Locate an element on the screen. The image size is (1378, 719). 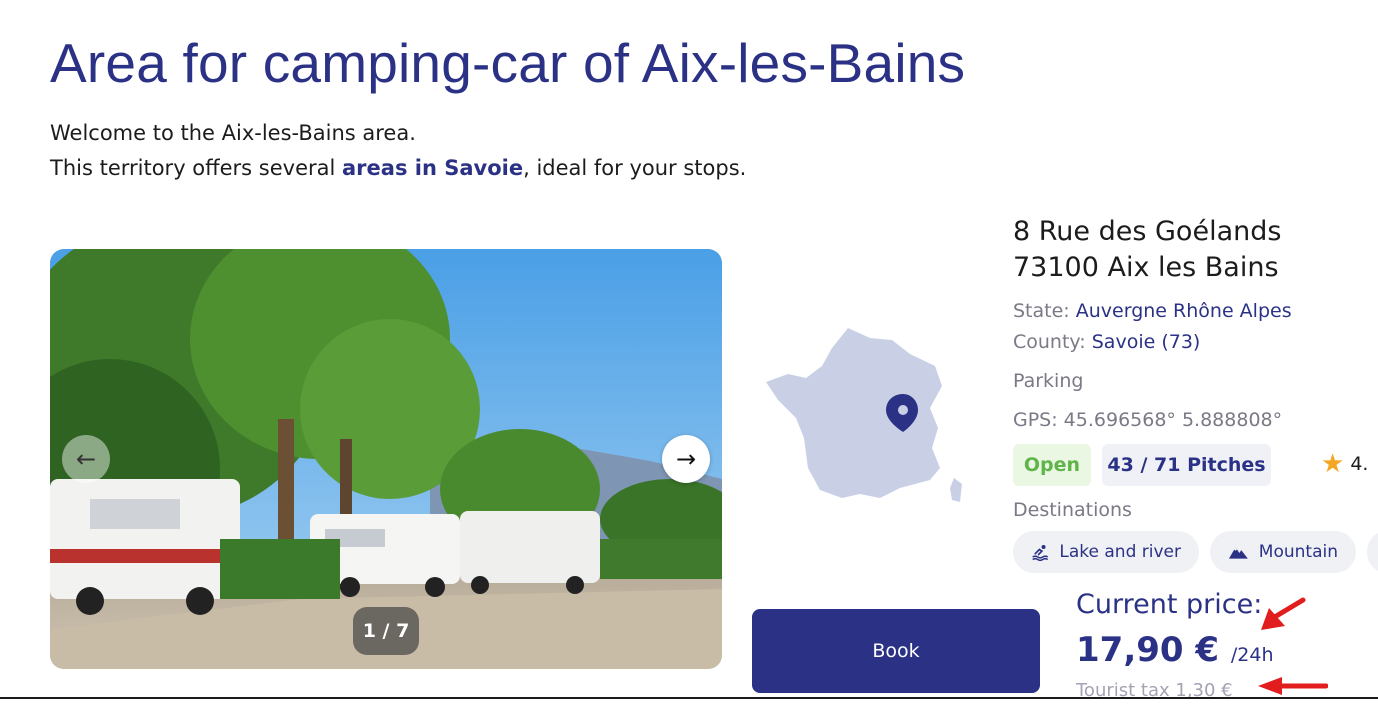
intro-line-1: Welcome to the Aix-les-Bains area. is located at coordinates (233, 133).